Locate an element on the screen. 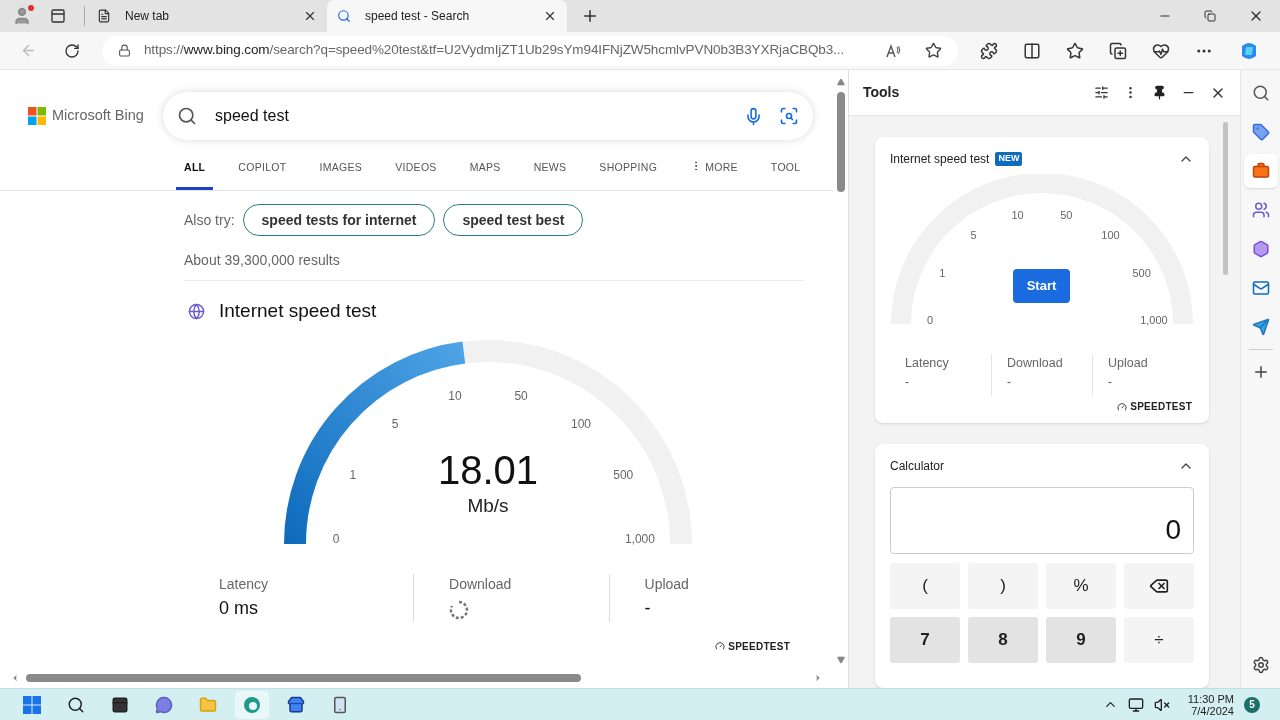  results-count: About 39,300,000 results is located at coordinates (262, 260).